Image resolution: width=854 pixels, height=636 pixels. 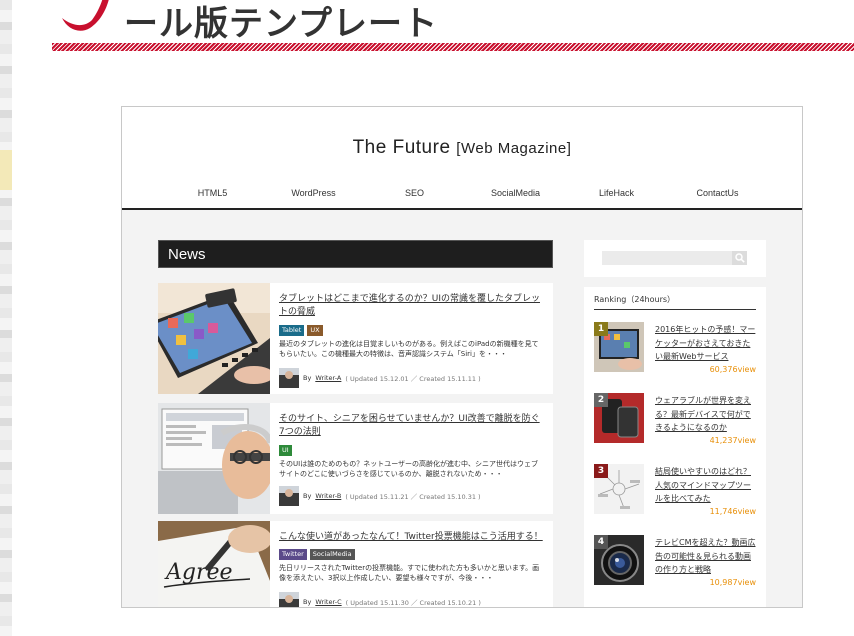 I want to click on article-dates: ( Updated 15.11.30 ／ Created 15.10.21 ), so click(x=413, y=603).